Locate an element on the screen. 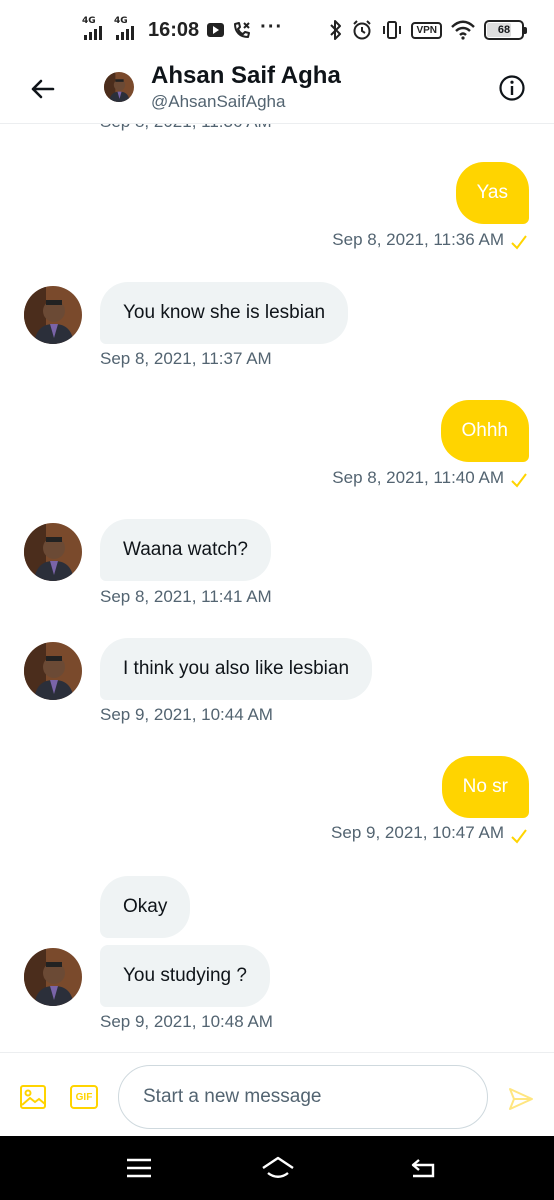 The height and width of the screenshot is (1200, 554). incoming-message-bubble: You know she is lesbian is located at coordinates (224, 313).